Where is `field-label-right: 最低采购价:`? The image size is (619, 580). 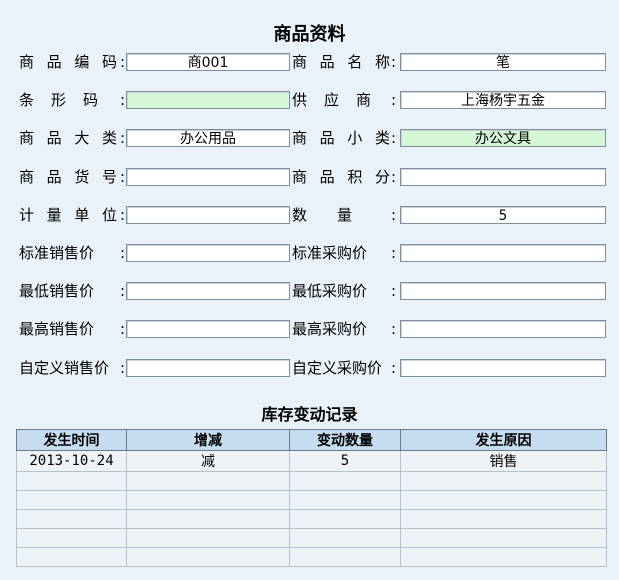 field-label-right: 最低采购价: is located at coordinates (344, 291).